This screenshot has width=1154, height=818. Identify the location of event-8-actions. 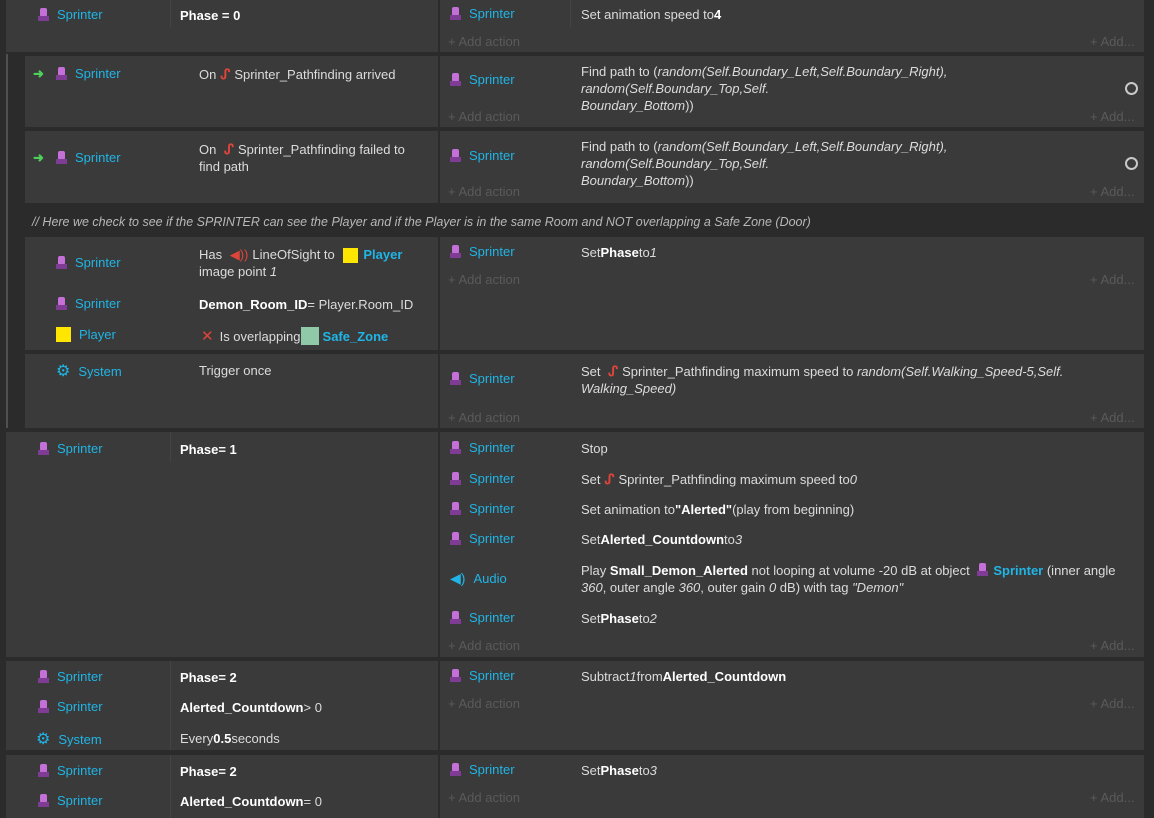
(792, 786).